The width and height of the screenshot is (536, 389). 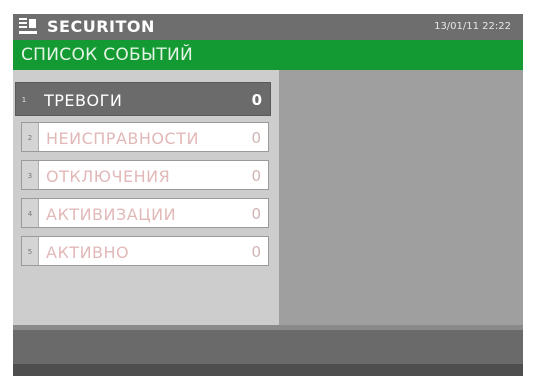 What do you see at coordinates (143, 99) in the screenshot?
I see `event-row-alarms: 1 ТРЕВОГИ 0` at bounding box center [143, 99].